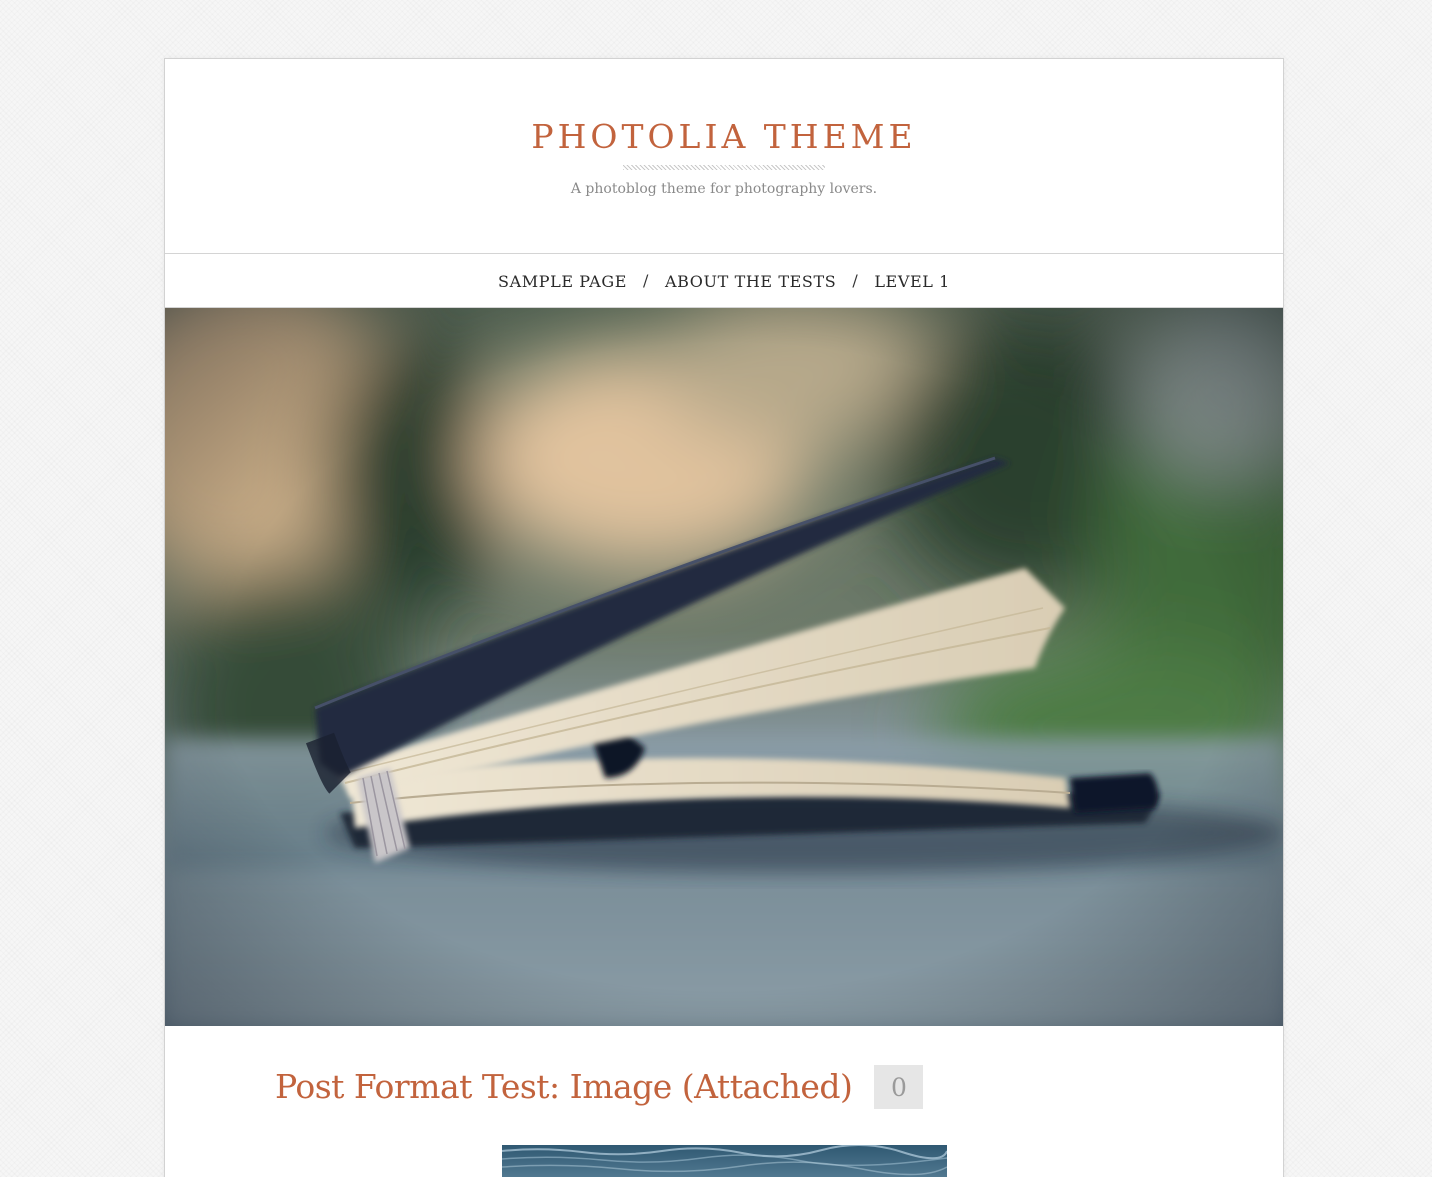 The image size is (1432, 1177). What do you see at coordinates (724, 167) in the screenshot?
I see `title-divider` at bounding box center [724, 167].